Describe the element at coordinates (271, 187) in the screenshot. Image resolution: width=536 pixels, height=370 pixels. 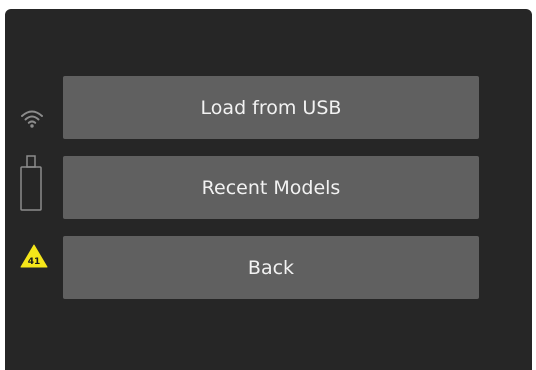
I see `recent-models-button: Recent Models` at that location.